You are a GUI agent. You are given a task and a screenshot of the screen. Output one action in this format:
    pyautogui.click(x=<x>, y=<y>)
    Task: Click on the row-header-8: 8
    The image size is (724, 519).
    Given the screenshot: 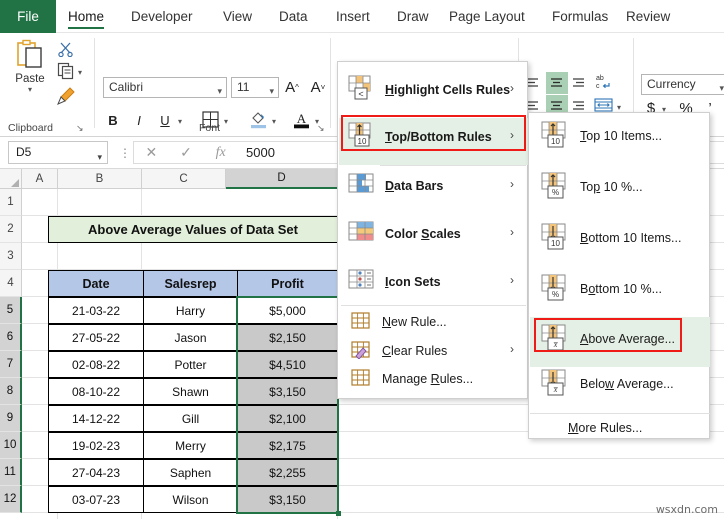 What is the action you would take?
    pyautogui.click(x=11, y=391)
    